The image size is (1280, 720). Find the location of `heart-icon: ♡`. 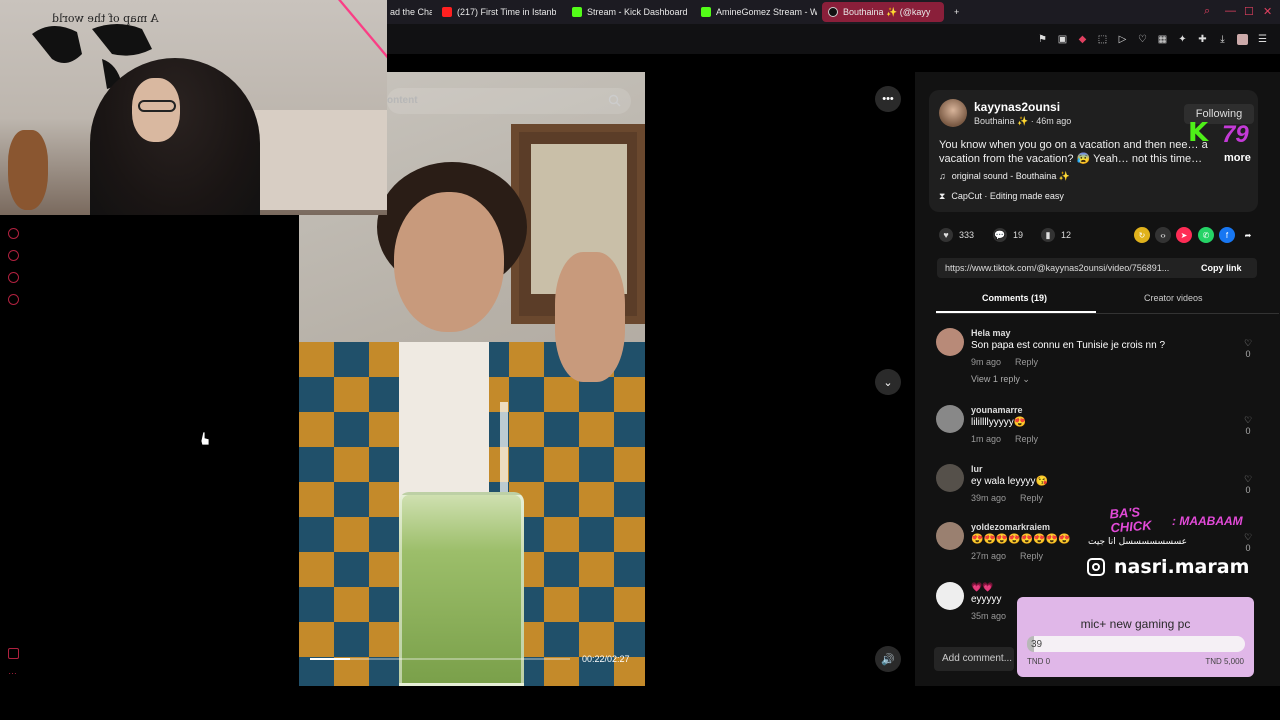

heart-icon: ♡ is located at coordinates (1142, 39).